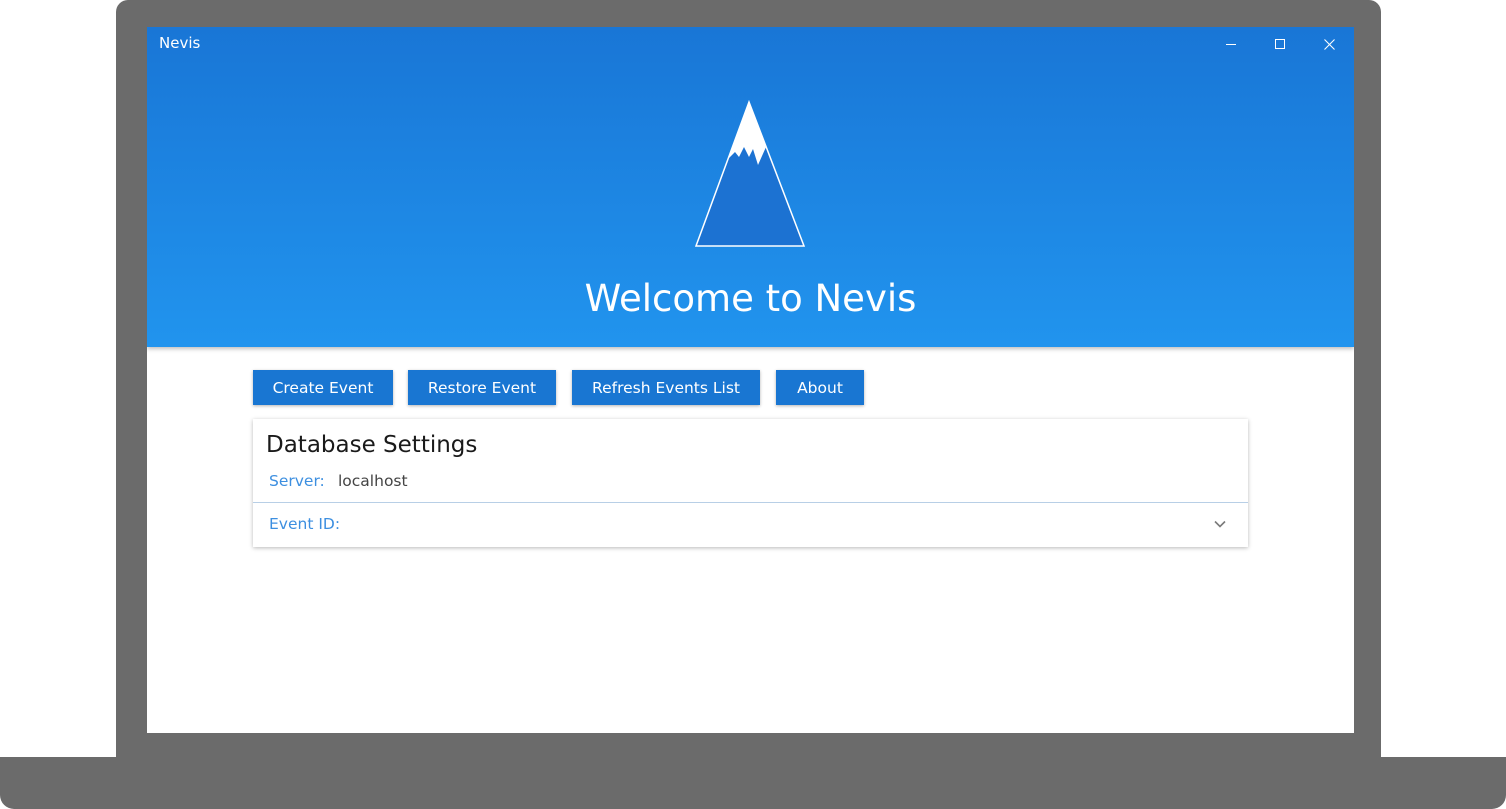  What do you see at coordinates (482, 387) in the screenshot?
I see `restore-event-button: Restore Event` at bounding box center [482, 387].